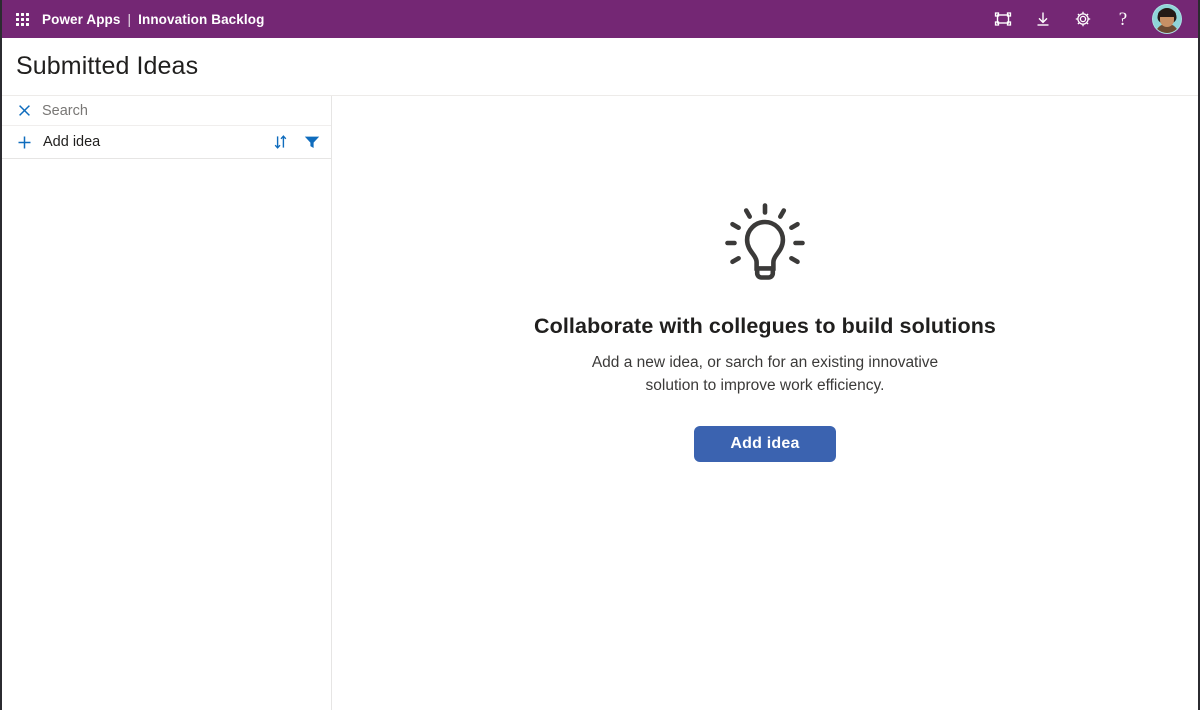 The height and width of the screenshot is (710, 1200). Describe the element at coordinates (1003, 19) in the screenshot. I see `fit-to-screen-icon` at that location.